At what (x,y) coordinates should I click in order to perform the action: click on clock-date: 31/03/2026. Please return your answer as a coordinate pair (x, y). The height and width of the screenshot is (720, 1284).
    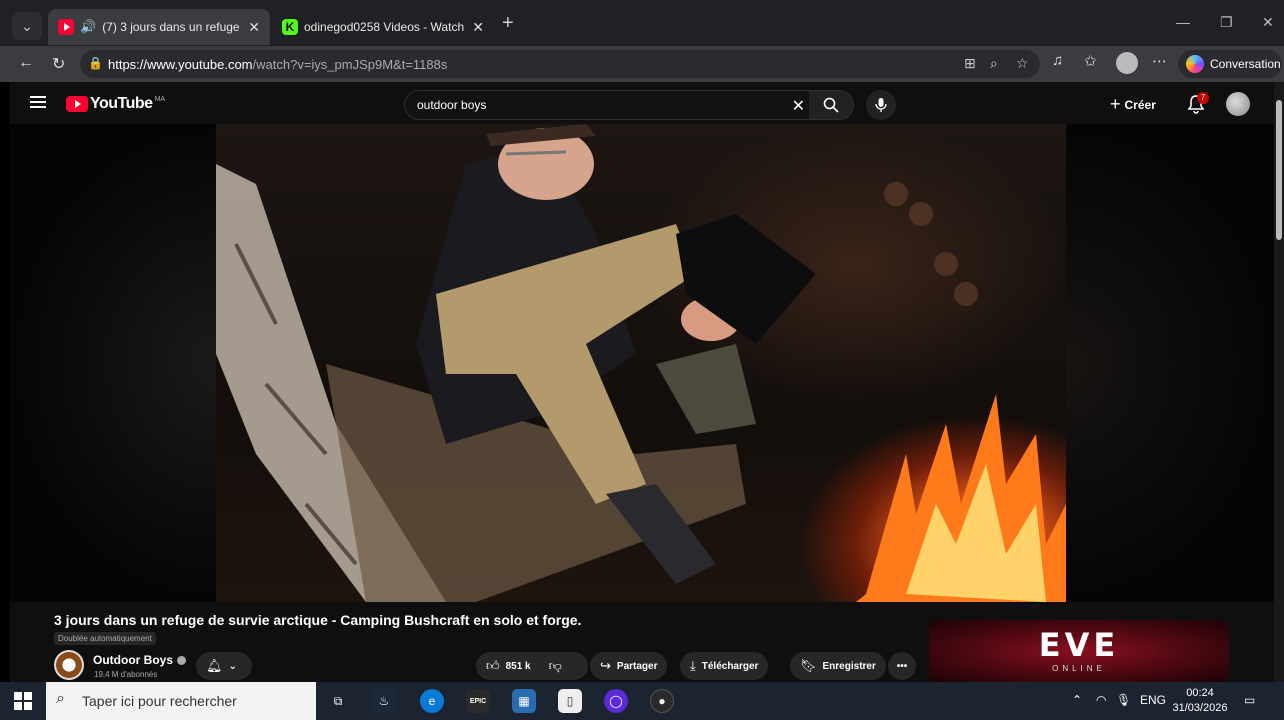
    Looking at the image, I should click on (1200, 708).